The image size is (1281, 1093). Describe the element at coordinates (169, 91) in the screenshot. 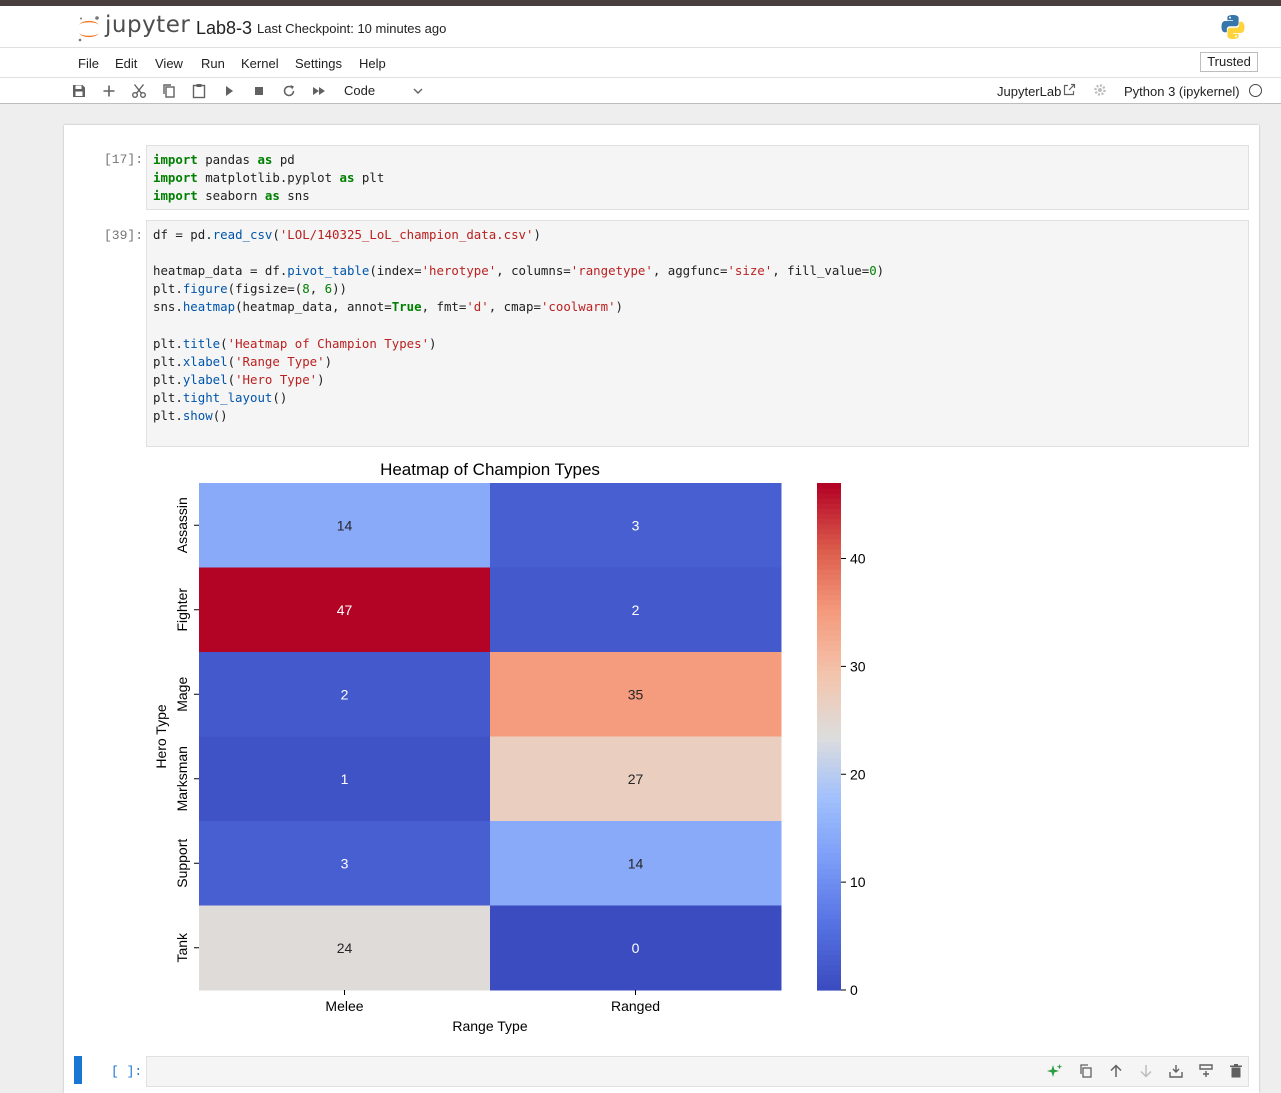

I see `copy-icon` at that location.